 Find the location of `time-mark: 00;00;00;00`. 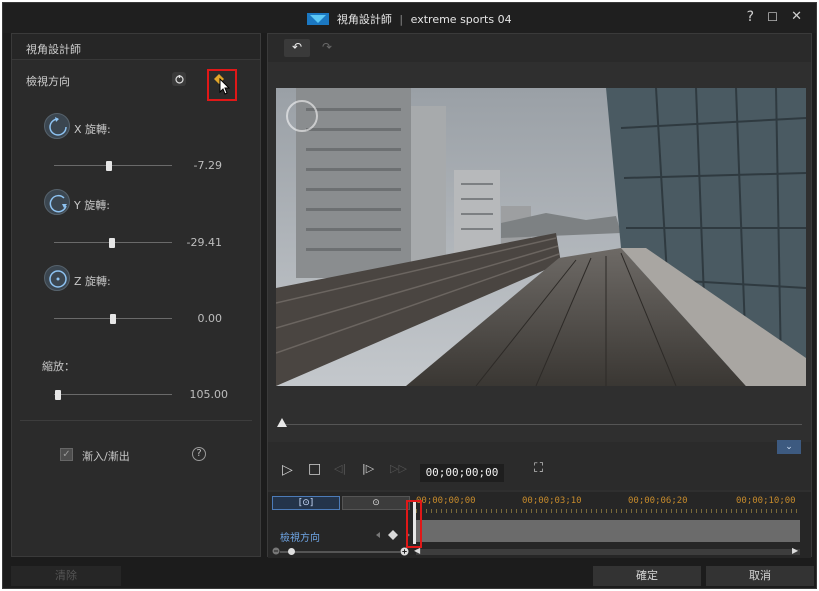

time-mark: 00;00;00;00 is located at coordinates (446, 501).